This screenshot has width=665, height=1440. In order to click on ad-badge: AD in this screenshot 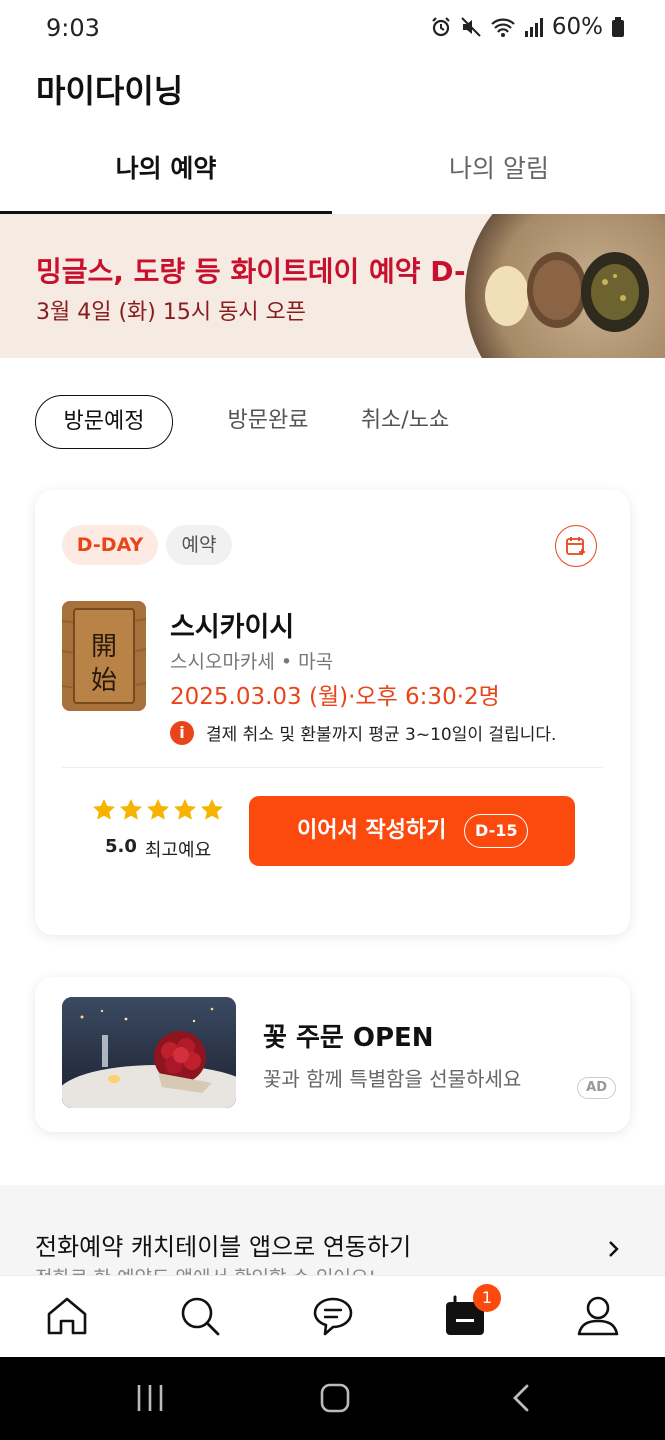, I will do `click(596, 1088)`.